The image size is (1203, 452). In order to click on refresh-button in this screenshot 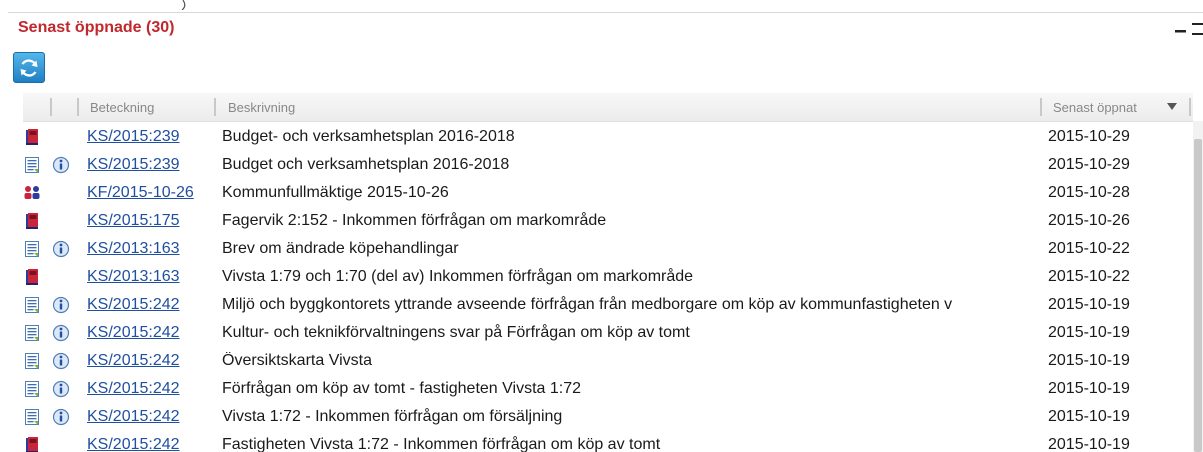, I will do `click(29, 67)`.